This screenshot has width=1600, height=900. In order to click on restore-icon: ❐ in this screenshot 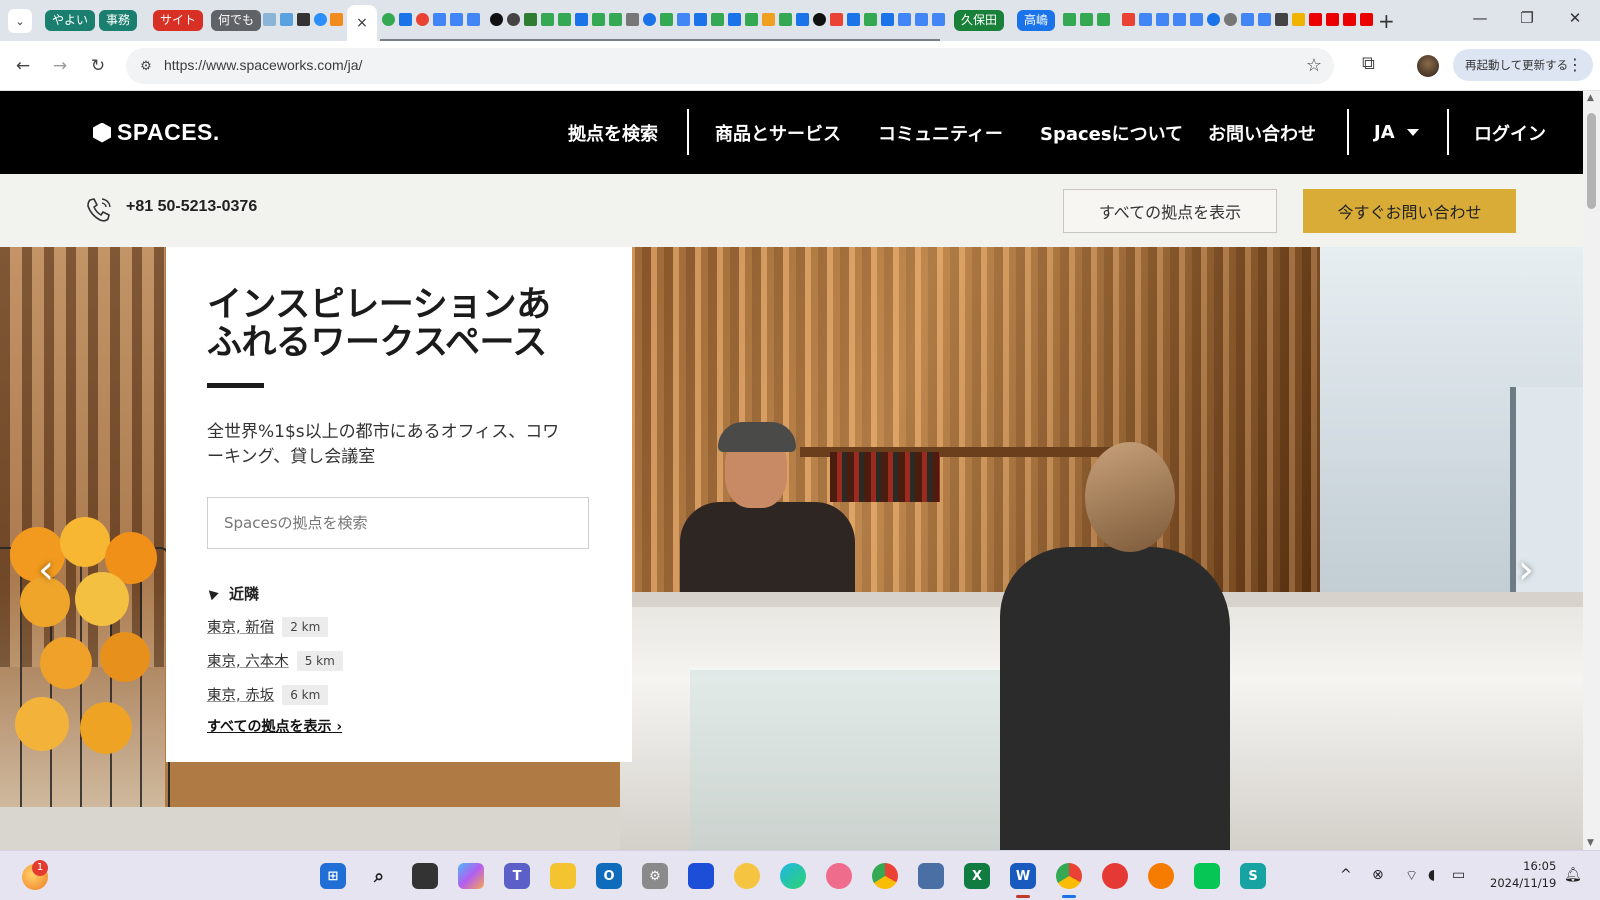, I will do `click(1527, 18)`.